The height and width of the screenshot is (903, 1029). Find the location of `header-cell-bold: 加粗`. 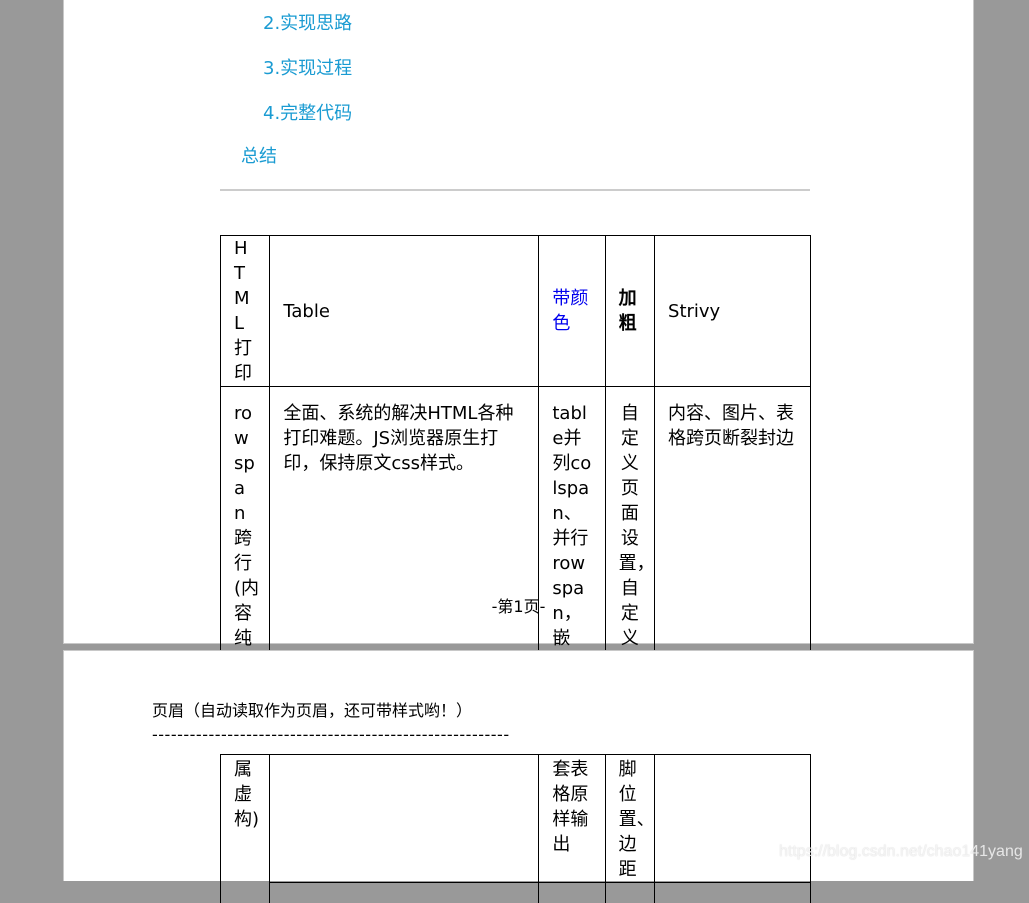

header-cell-bold: 加粗 is located at coordinates (629, 311).